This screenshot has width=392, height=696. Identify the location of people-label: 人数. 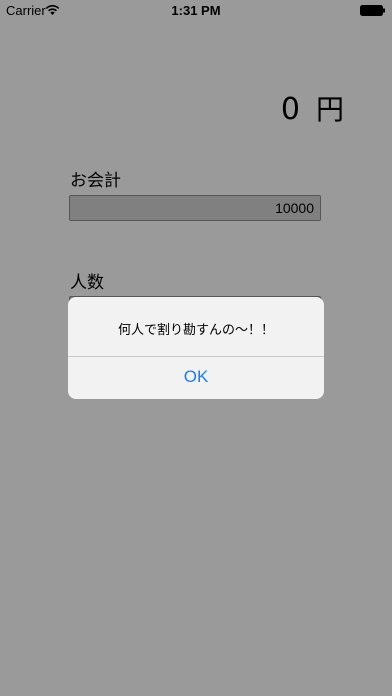
(87, 283).